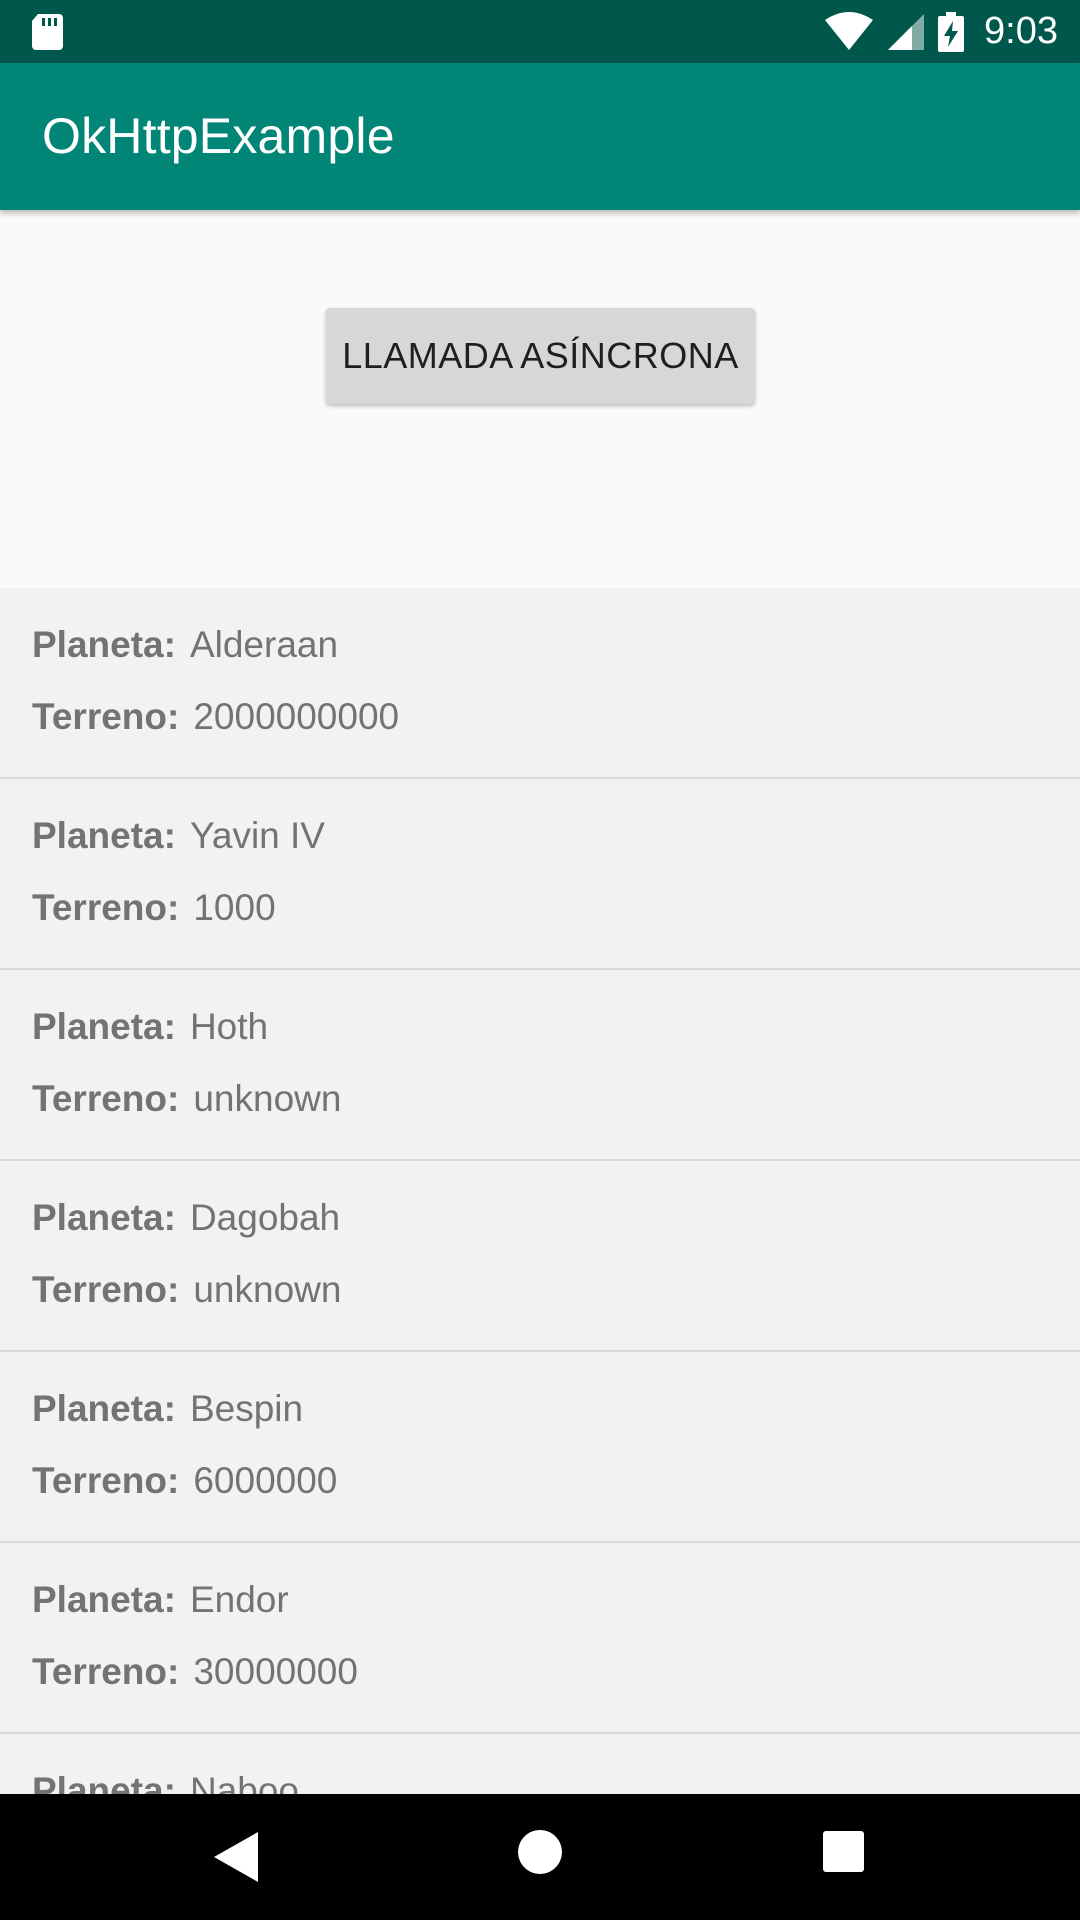 The image size is (1080, 1920). Describe the element at coordinates (239, 1599) in the screenshot. I see `planet-value: Endor` at that location.